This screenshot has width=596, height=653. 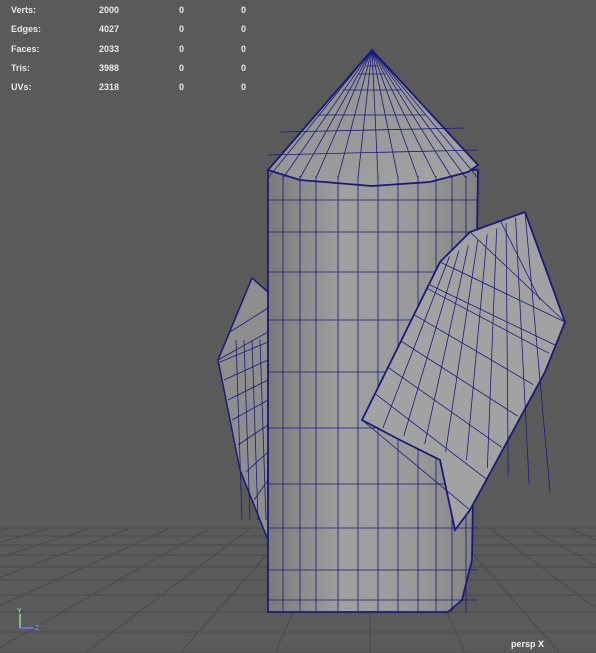 I want to click on hud-row: Edges: 4027 0 0, so click(x=146, y=29).